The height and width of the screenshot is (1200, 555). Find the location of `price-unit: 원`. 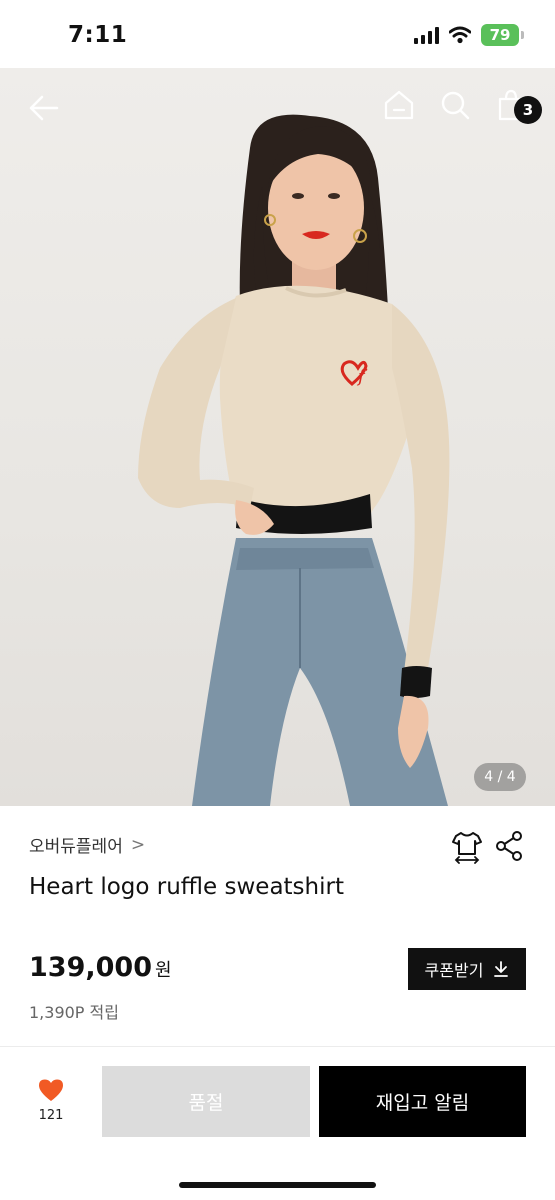

price-unit: 원 is located at coordinates (163, 970).